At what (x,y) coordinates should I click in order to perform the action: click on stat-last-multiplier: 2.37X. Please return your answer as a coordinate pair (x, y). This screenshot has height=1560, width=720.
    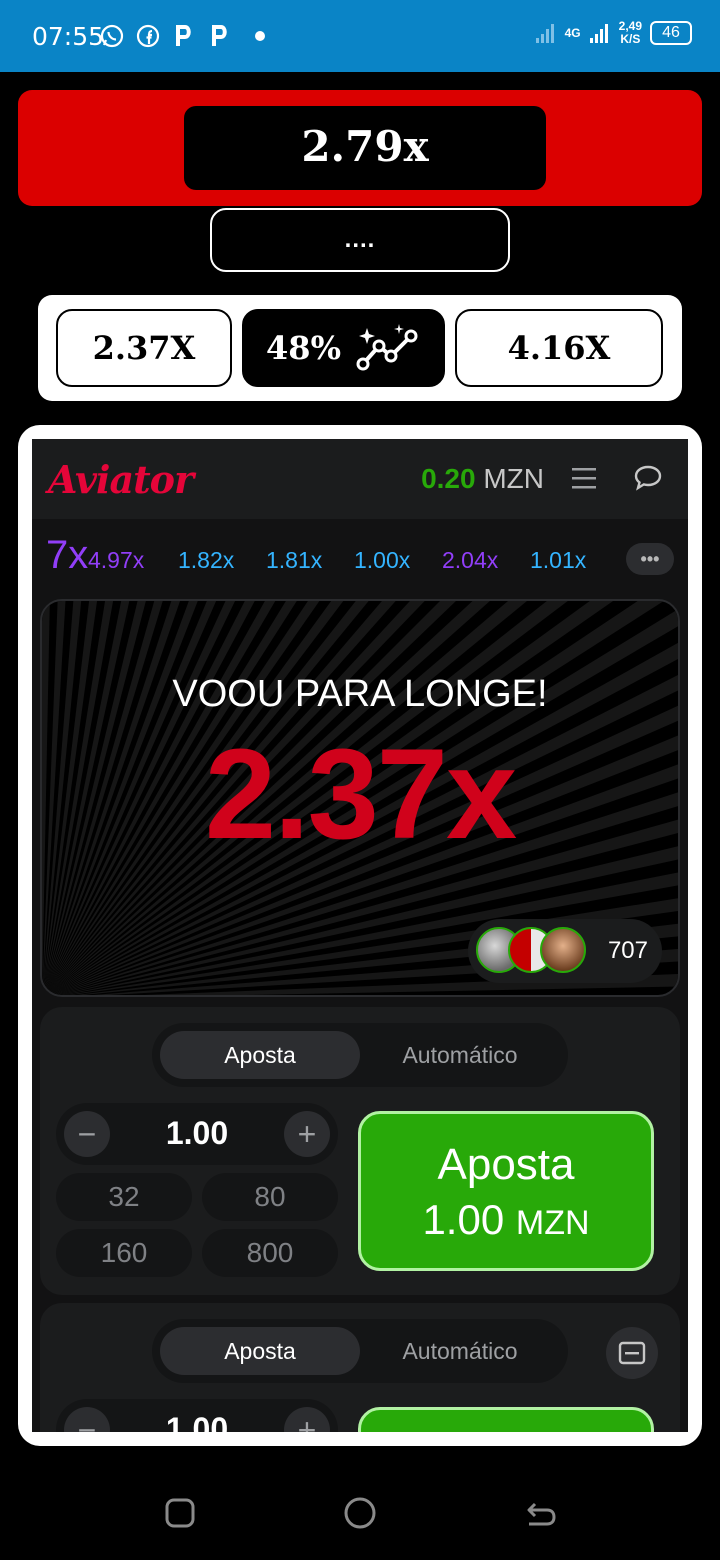
    Looking at the image, I should click on (144, 348).